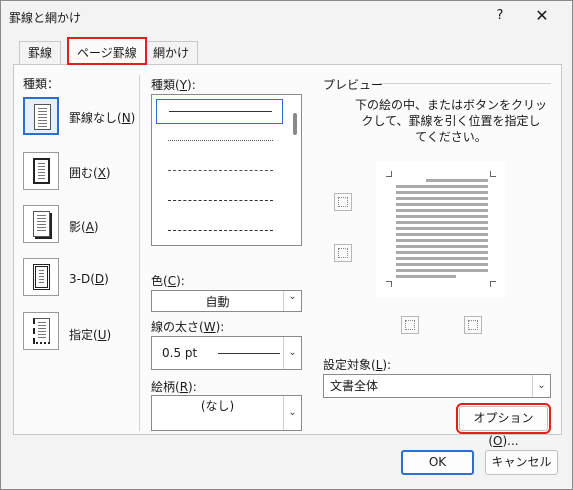 Image resolution: width=573 pixels, height=490 pixels. What do you see at coordinates (45, 18) in the screenshot?
I see `dialog-title: 罫線と網かけ` at bounding box center [45, 18].